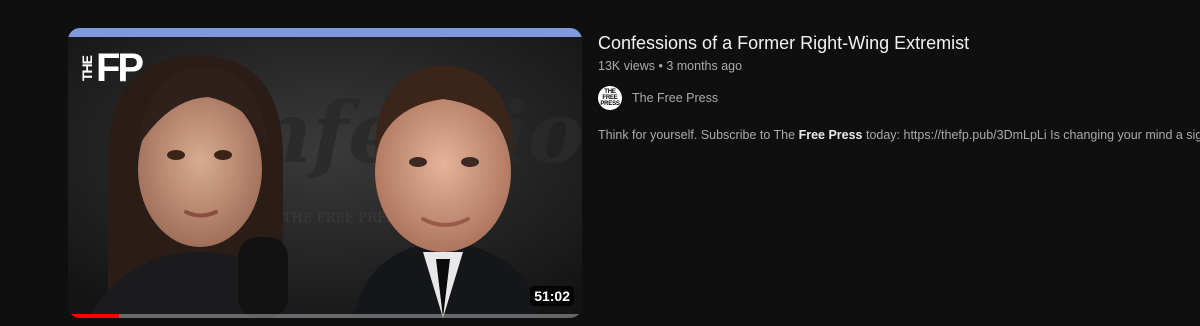 Image resolution: width=1200 pixels, height=326 pixels. Describe the element at coordinates (675, 98) in the screenshot. I see `channel-name: The Free Press` at that location.